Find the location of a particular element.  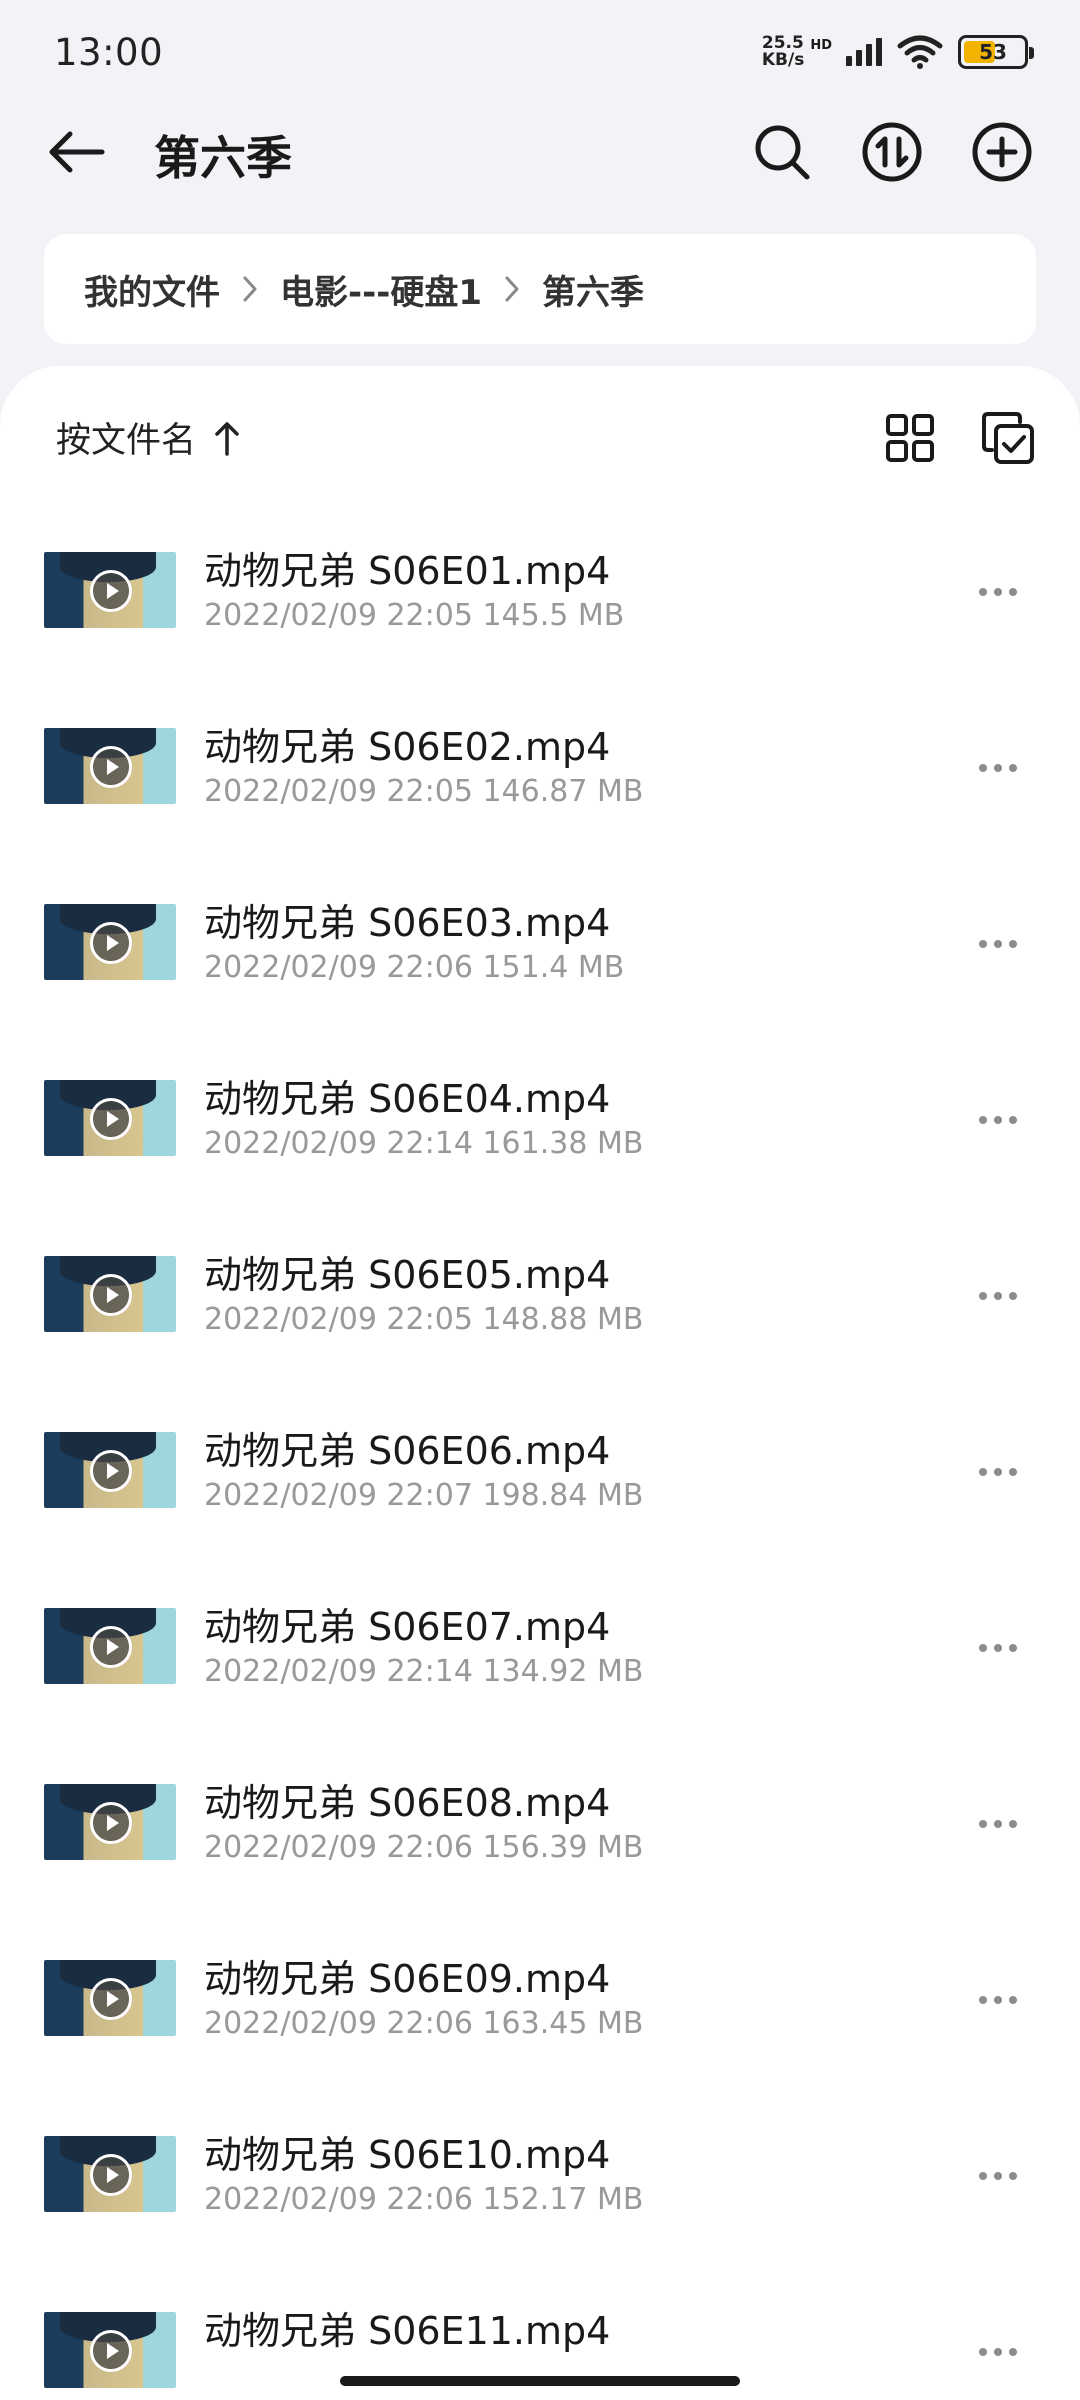

multi-select-icon is located at coordinates (1008, 438).